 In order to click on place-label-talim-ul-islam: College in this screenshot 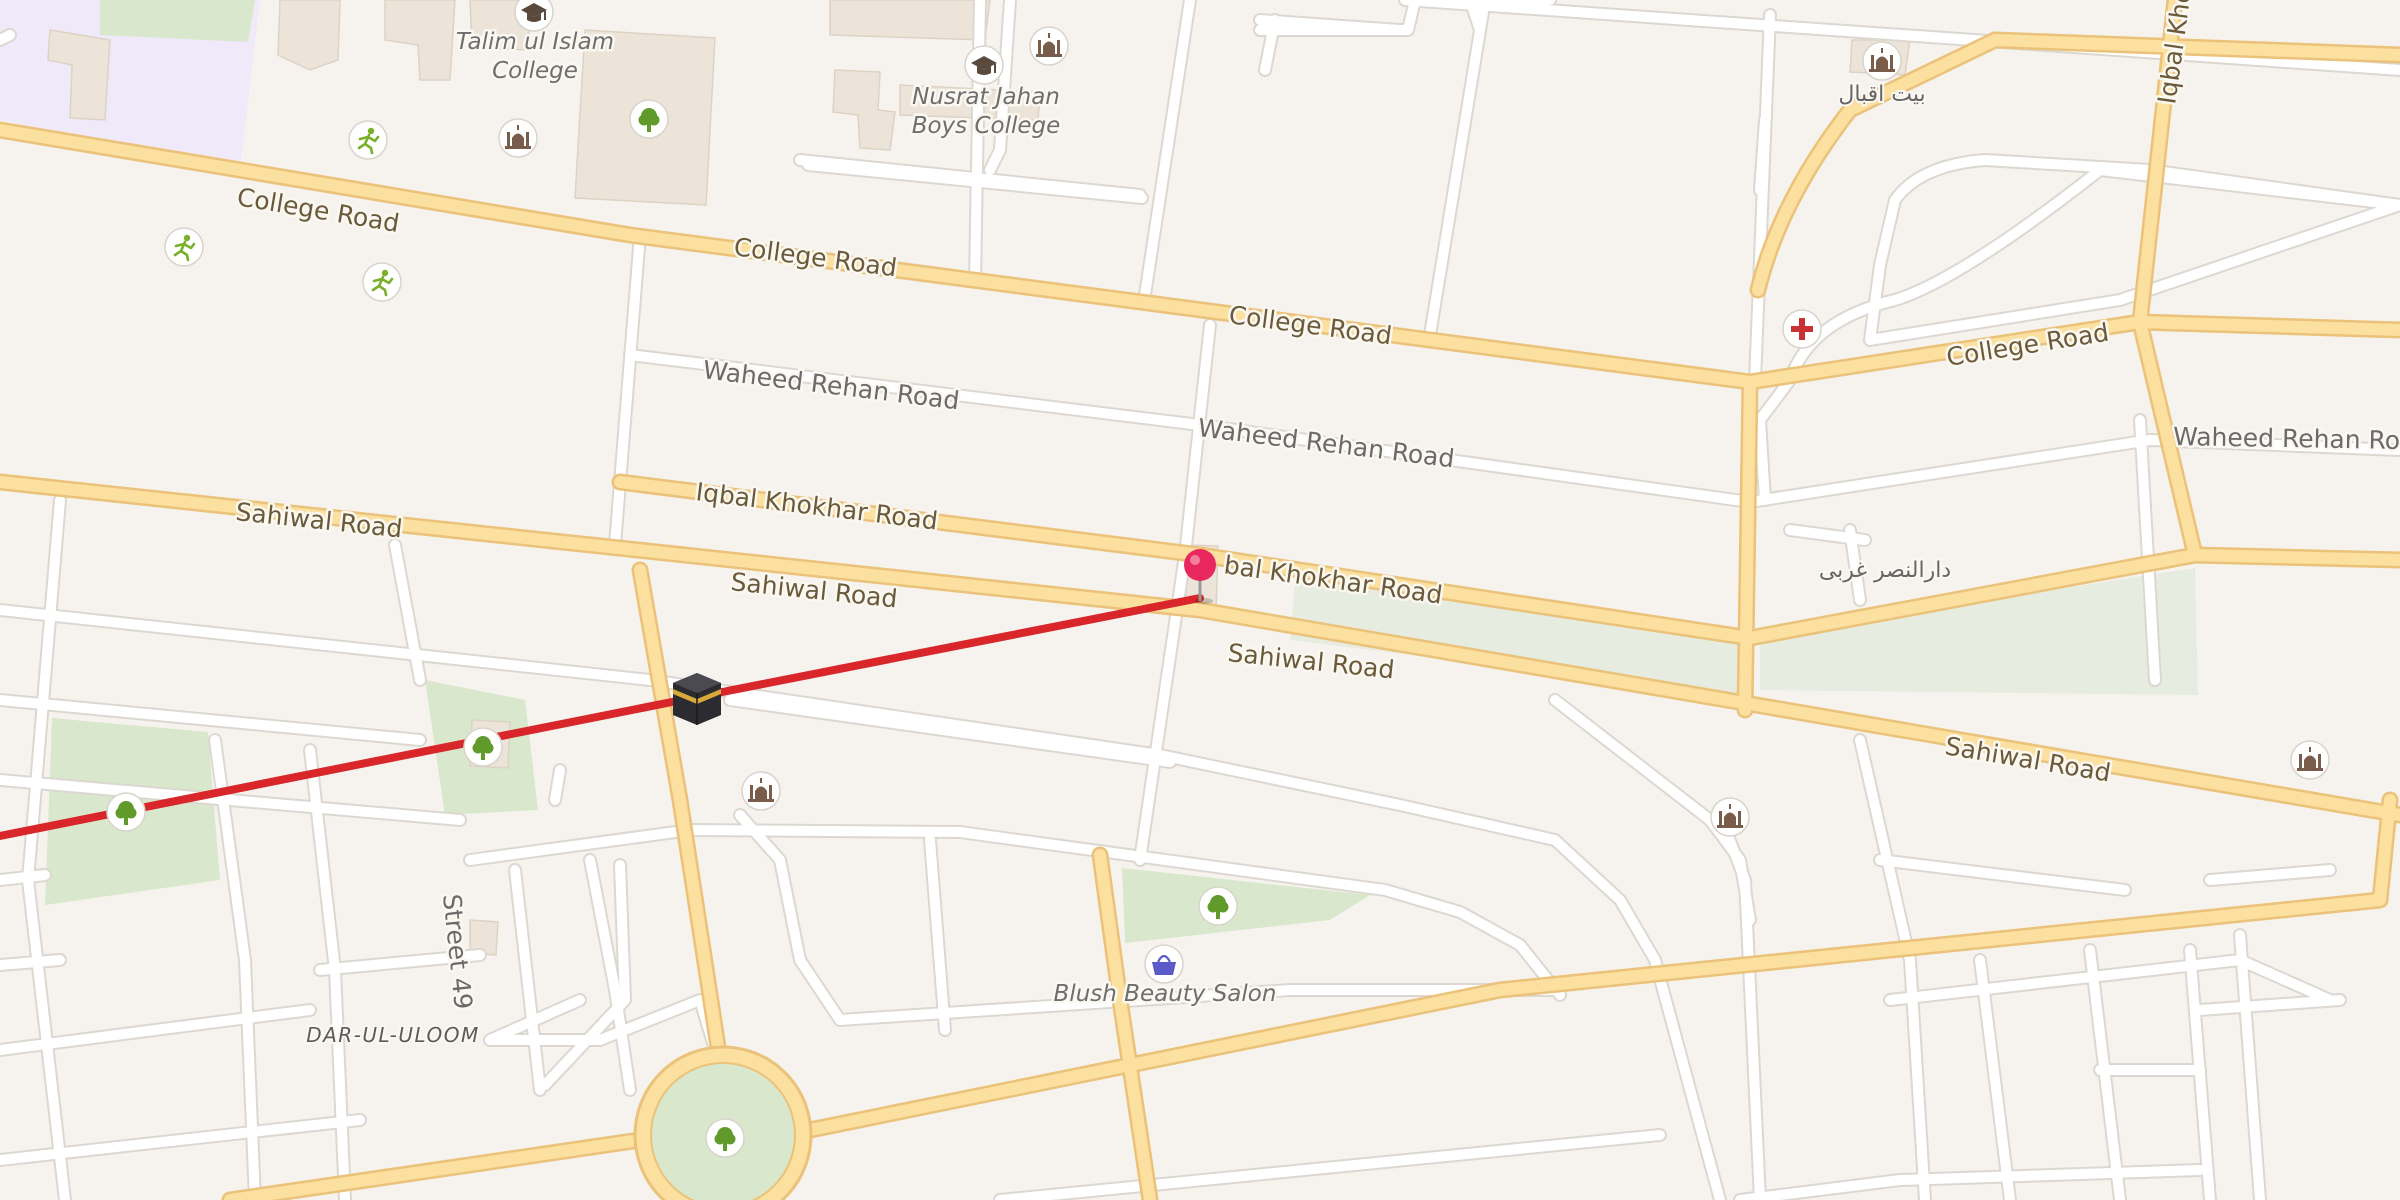, I will do `click(535, 71)`.